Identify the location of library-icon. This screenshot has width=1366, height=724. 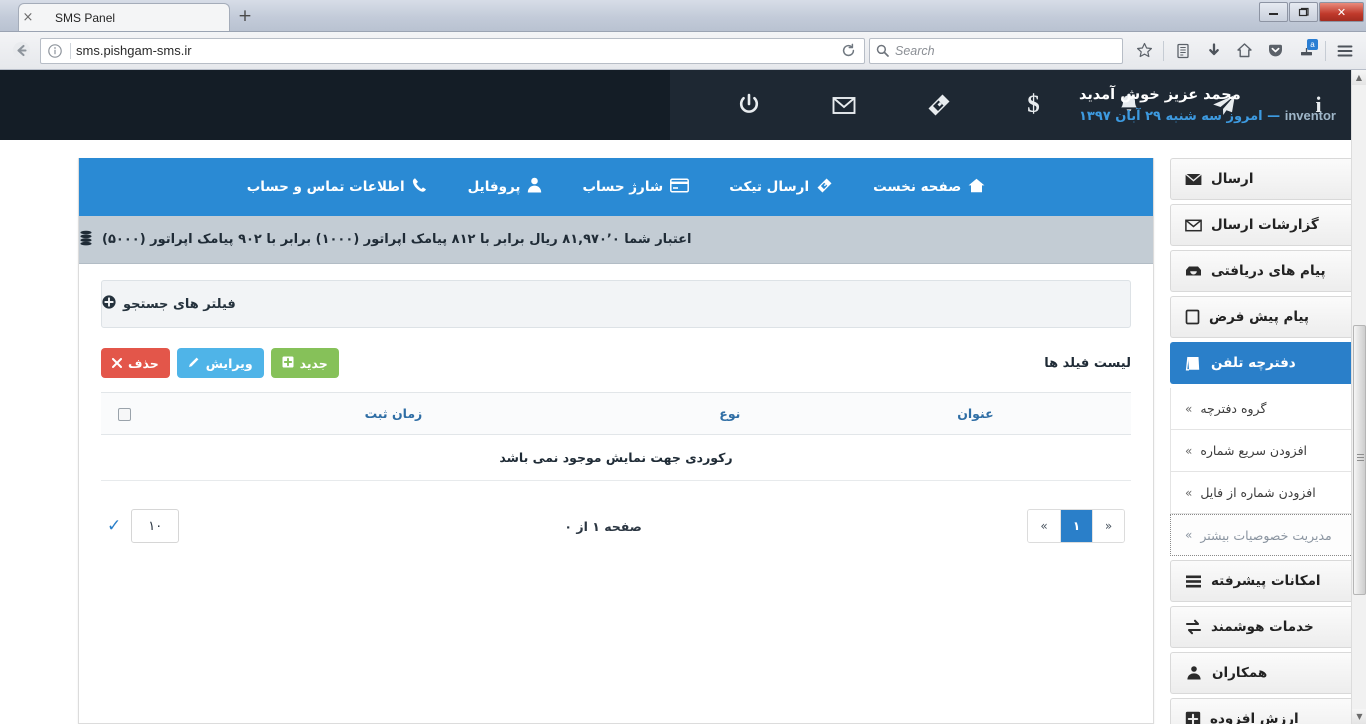
(1182, 51).